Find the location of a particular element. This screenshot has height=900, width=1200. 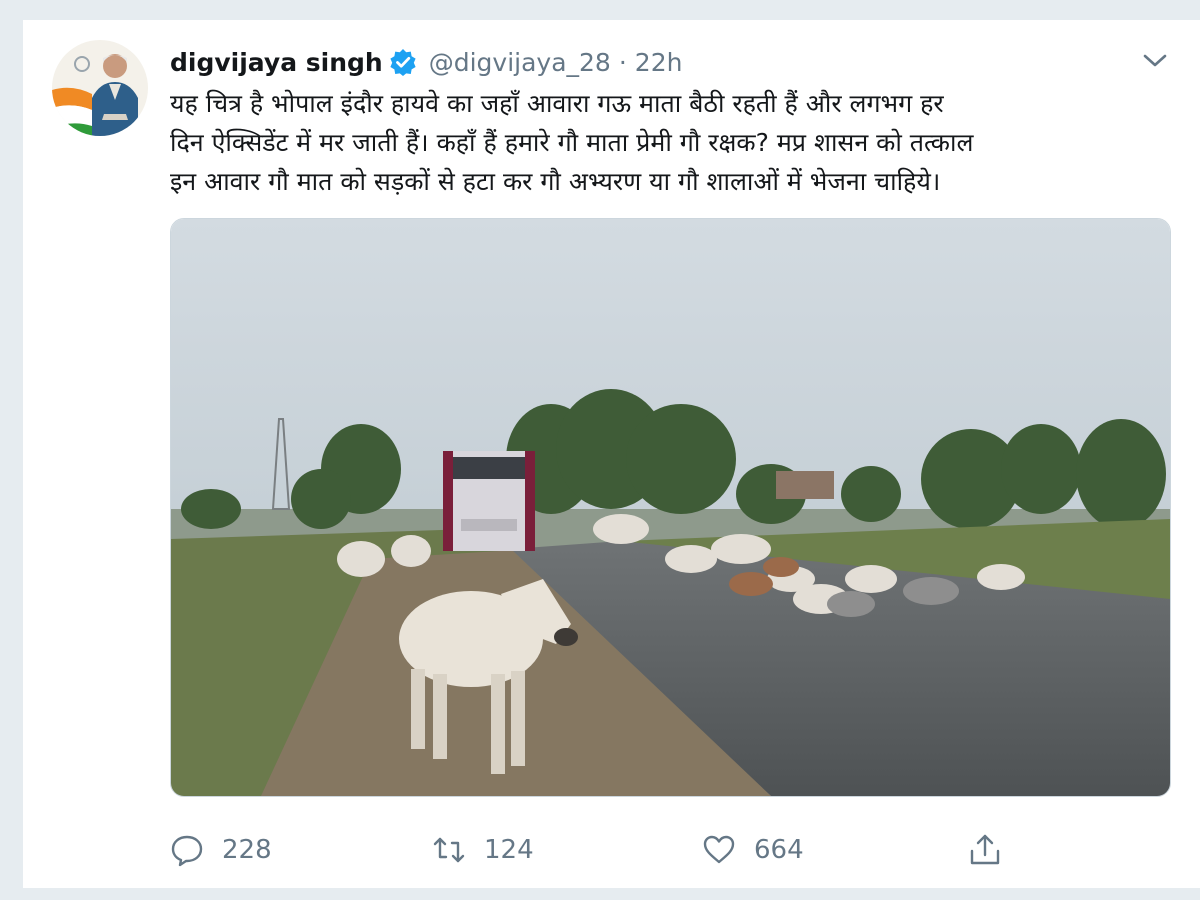

author-handle: @digvijaya_28 is located at coordinates (520, 62).